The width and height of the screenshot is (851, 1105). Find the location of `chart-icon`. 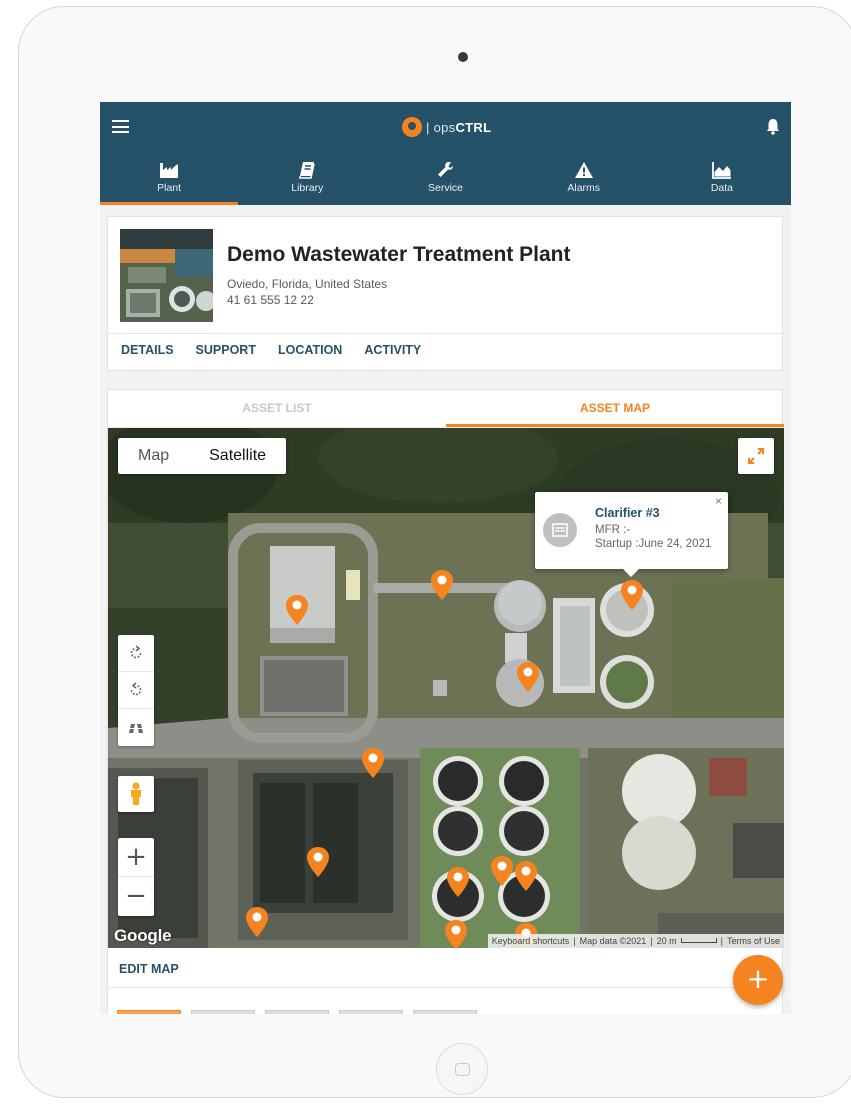

chart-icon is located at coordinates (721, 170).